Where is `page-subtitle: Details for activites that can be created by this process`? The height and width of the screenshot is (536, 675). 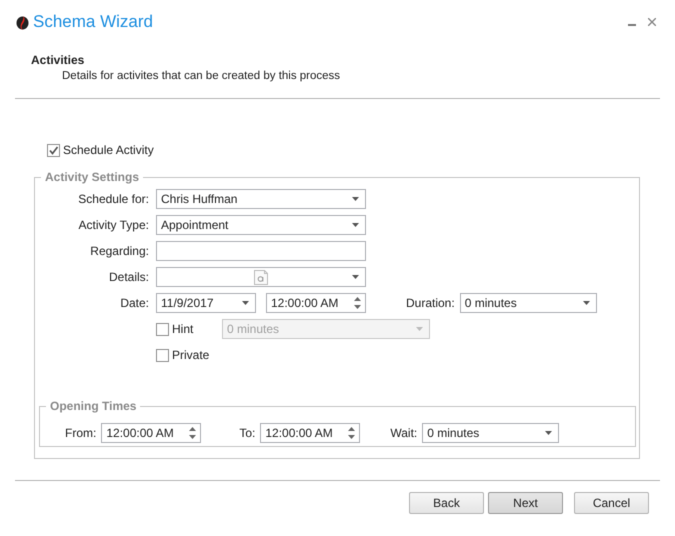 page-subtitle: Details for activites that can be created by this process is located at coordinates (202, 76).